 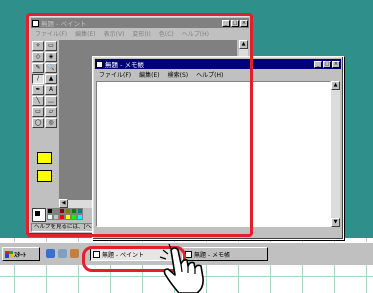 I want to click on channel-icon, so click(x=74, y=253).